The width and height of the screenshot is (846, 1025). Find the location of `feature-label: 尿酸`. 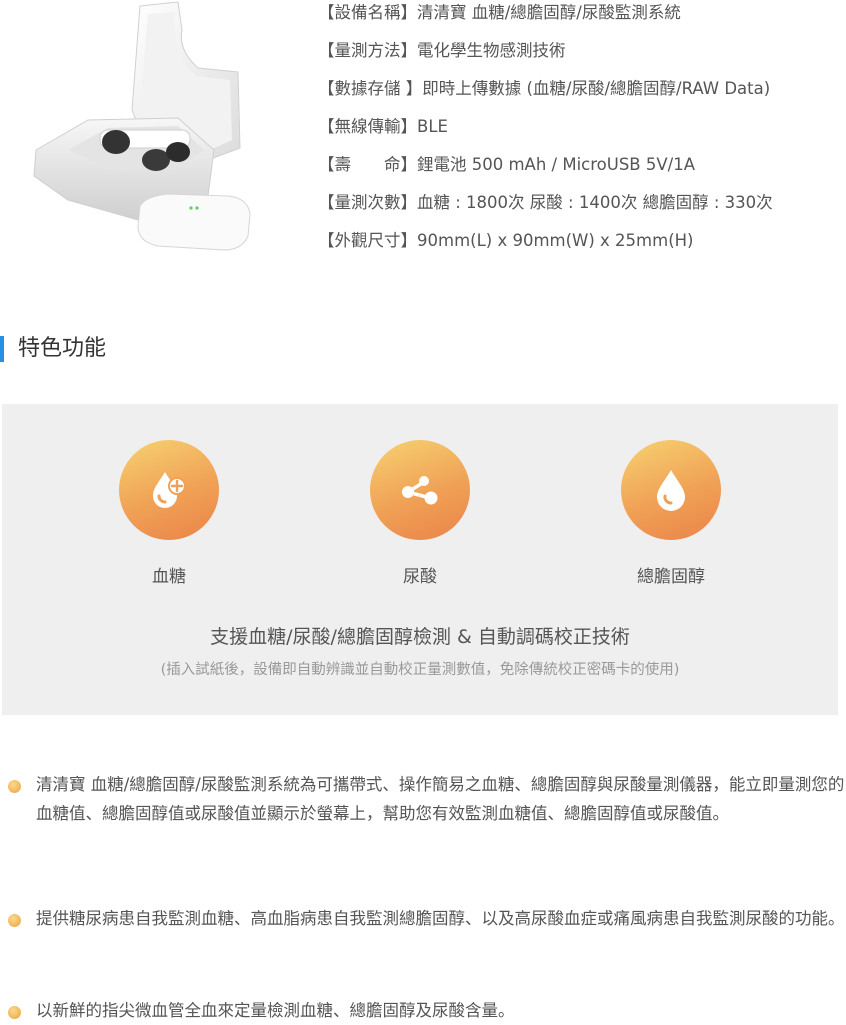

feature-label: 尿酸 is located at coordinates (420, 577).